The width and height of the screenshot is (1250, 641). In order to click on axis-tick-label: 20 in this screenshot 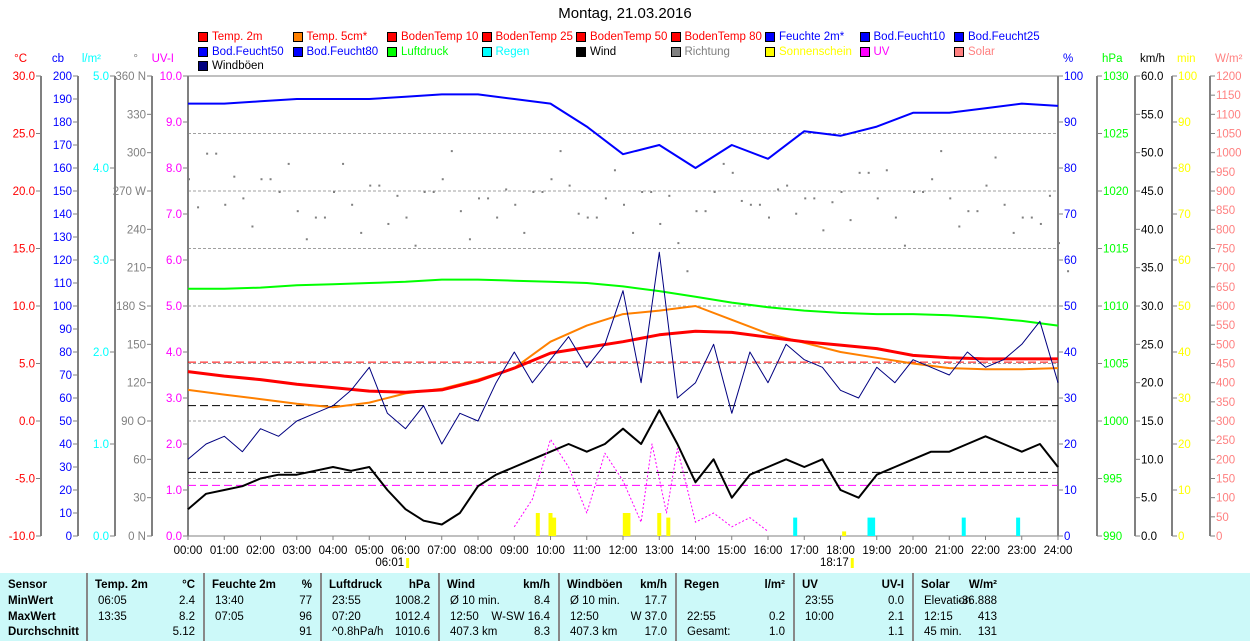, I will do `click(65, 491)`.